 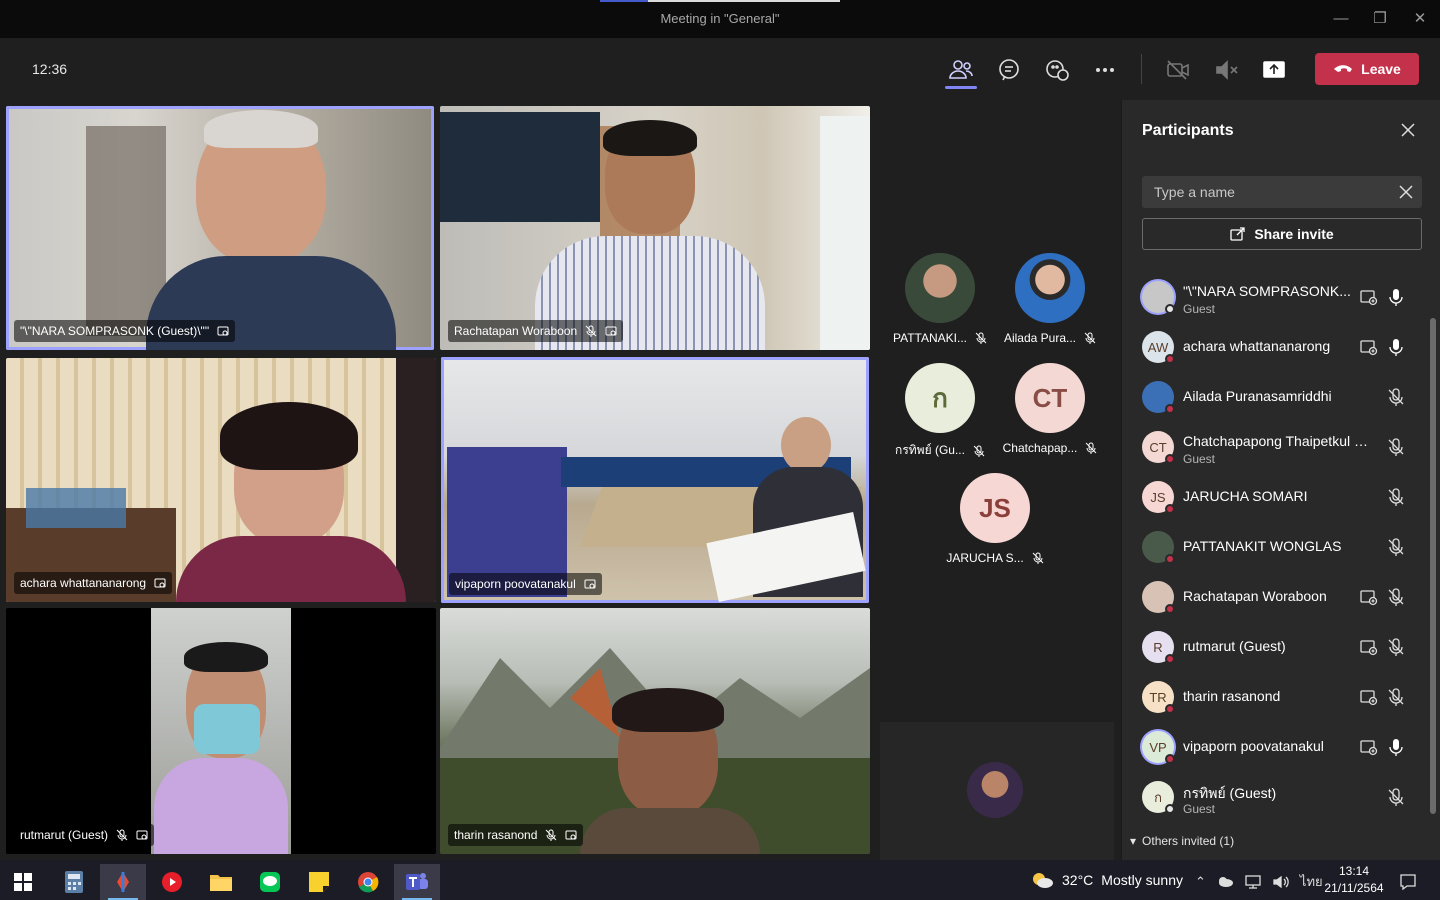 What do you see at coordinates (1274, 70) in the screenshot?
I see `share-screen-button` at bounding box center [1274, 70].